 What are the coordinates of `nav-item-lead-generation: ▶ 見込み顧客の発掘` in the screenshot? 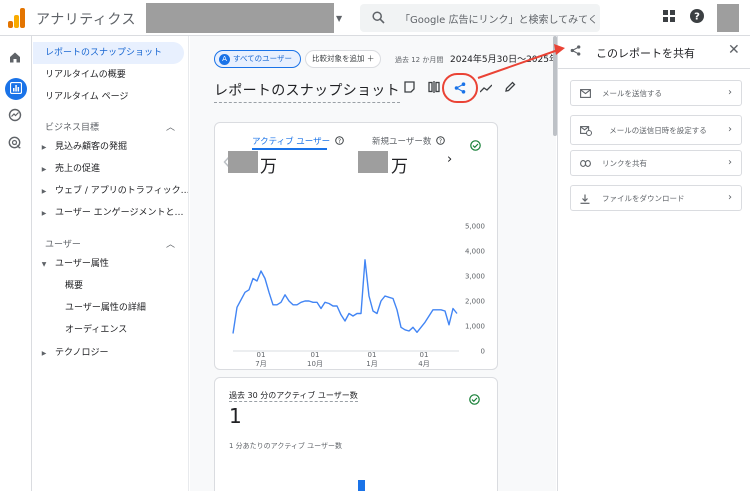 It's located at (110, 147).